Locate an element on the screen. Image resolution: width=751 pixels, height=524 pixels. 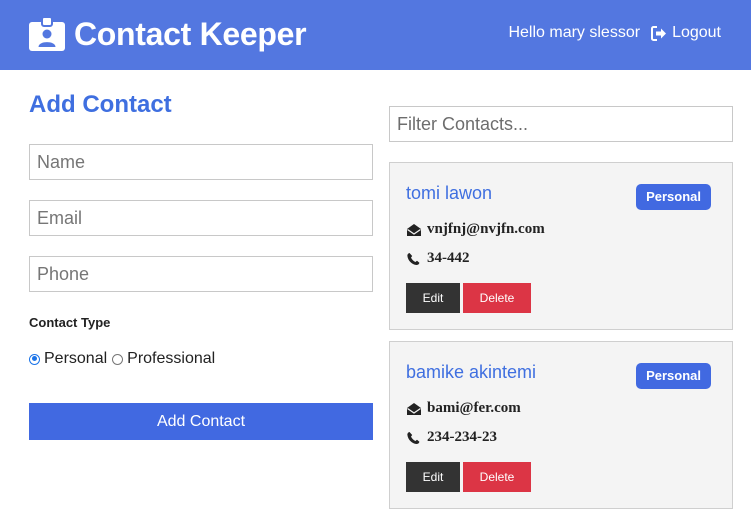
navbar: Contact Keeper Hello mary slessor Logout is located at coordinates (375, 35).